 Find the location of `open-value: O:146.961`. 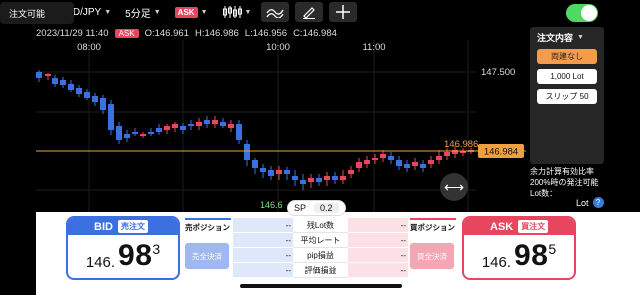

open-value: O:146.961 is located at coordinates (166, 33).